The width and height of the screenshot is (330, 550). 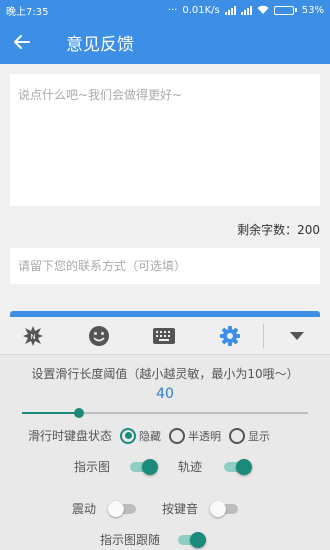 I want to click on keyboard-state-label: 滑行时键盘状态, so click(x=70, y=436).